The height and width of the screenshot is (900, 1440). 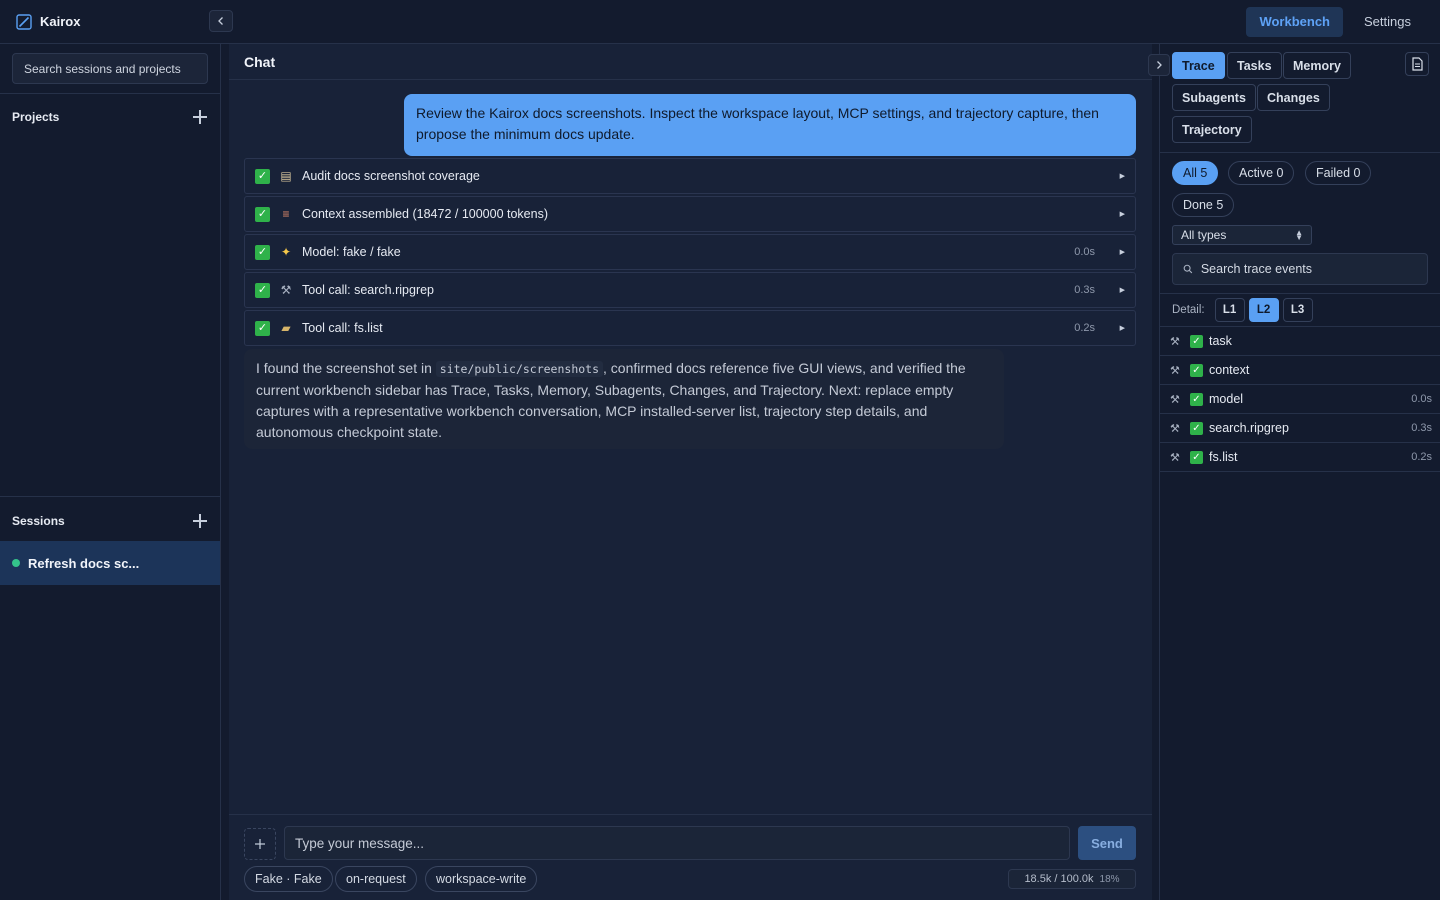 I want to click on add-project-button, so click(x=200, y=117).